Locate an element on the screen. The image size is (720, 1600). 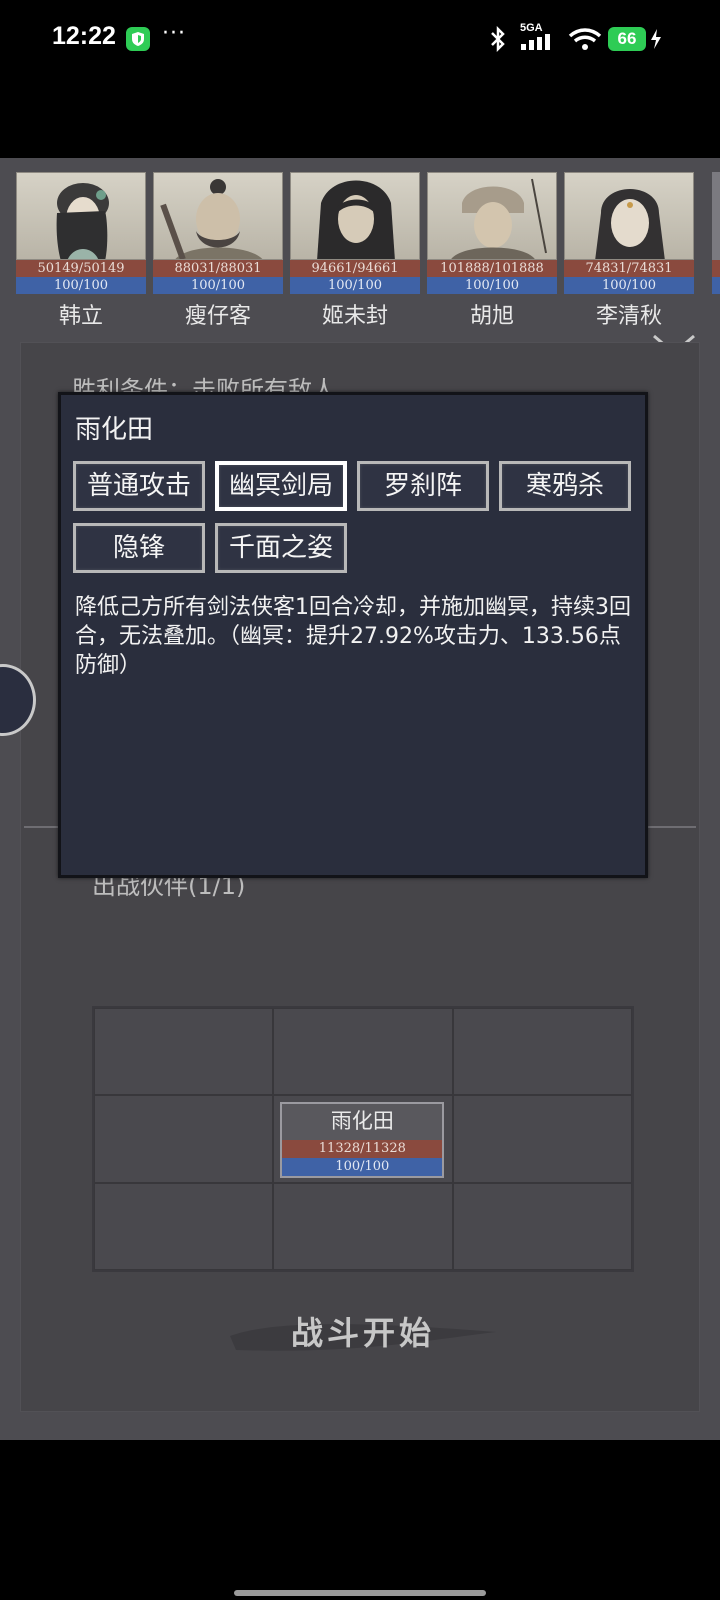
hero-card: 94661/94661 100/100 姬未封 is located at coordinates (355, 251).